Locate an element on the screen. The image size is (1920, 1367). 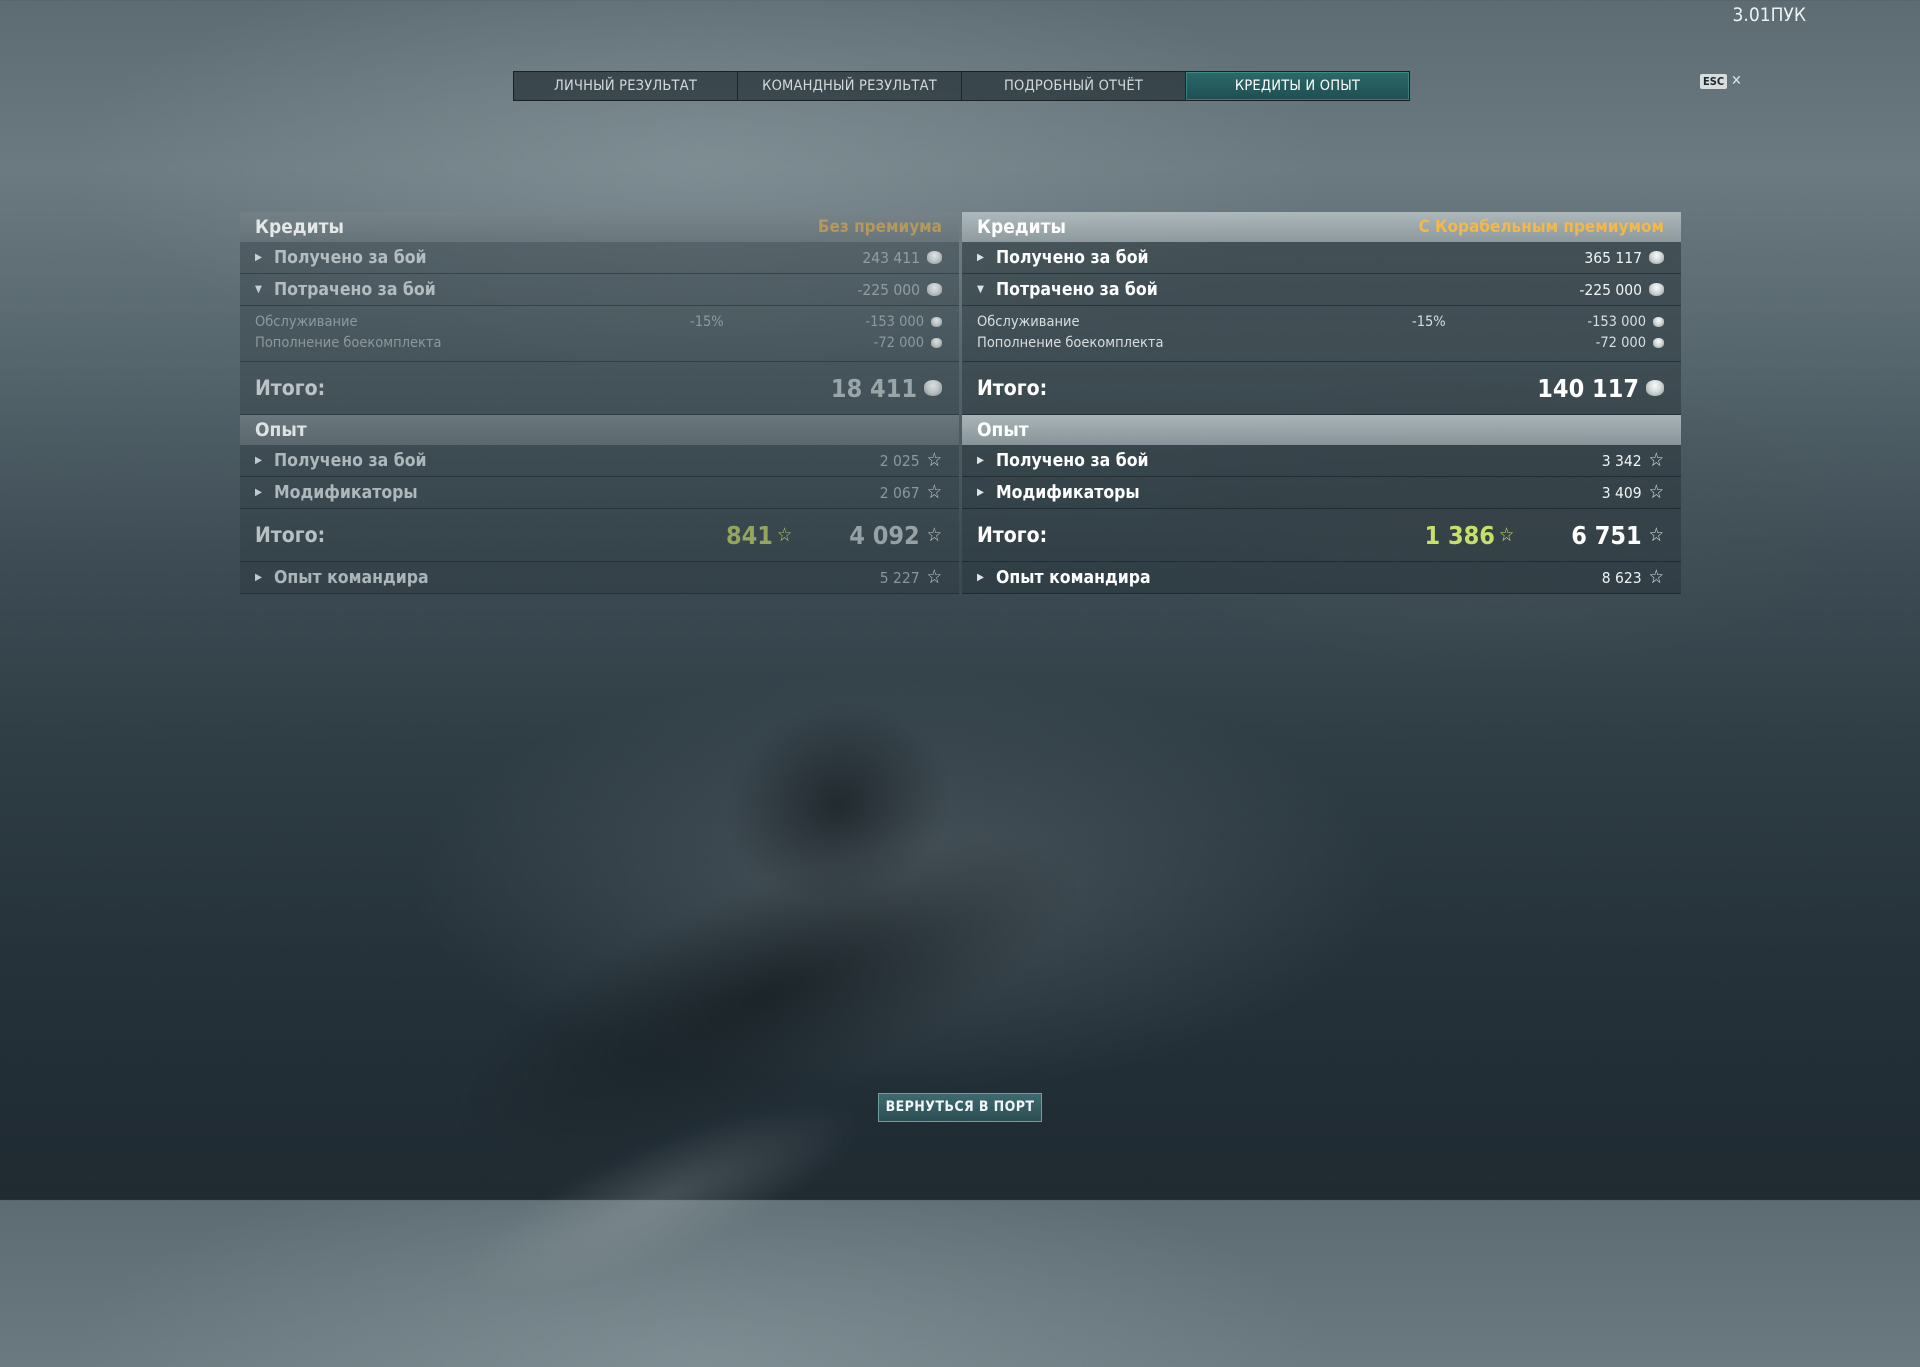
exp-bonus-value: 1 386 is located at coordinates (1459, 535).